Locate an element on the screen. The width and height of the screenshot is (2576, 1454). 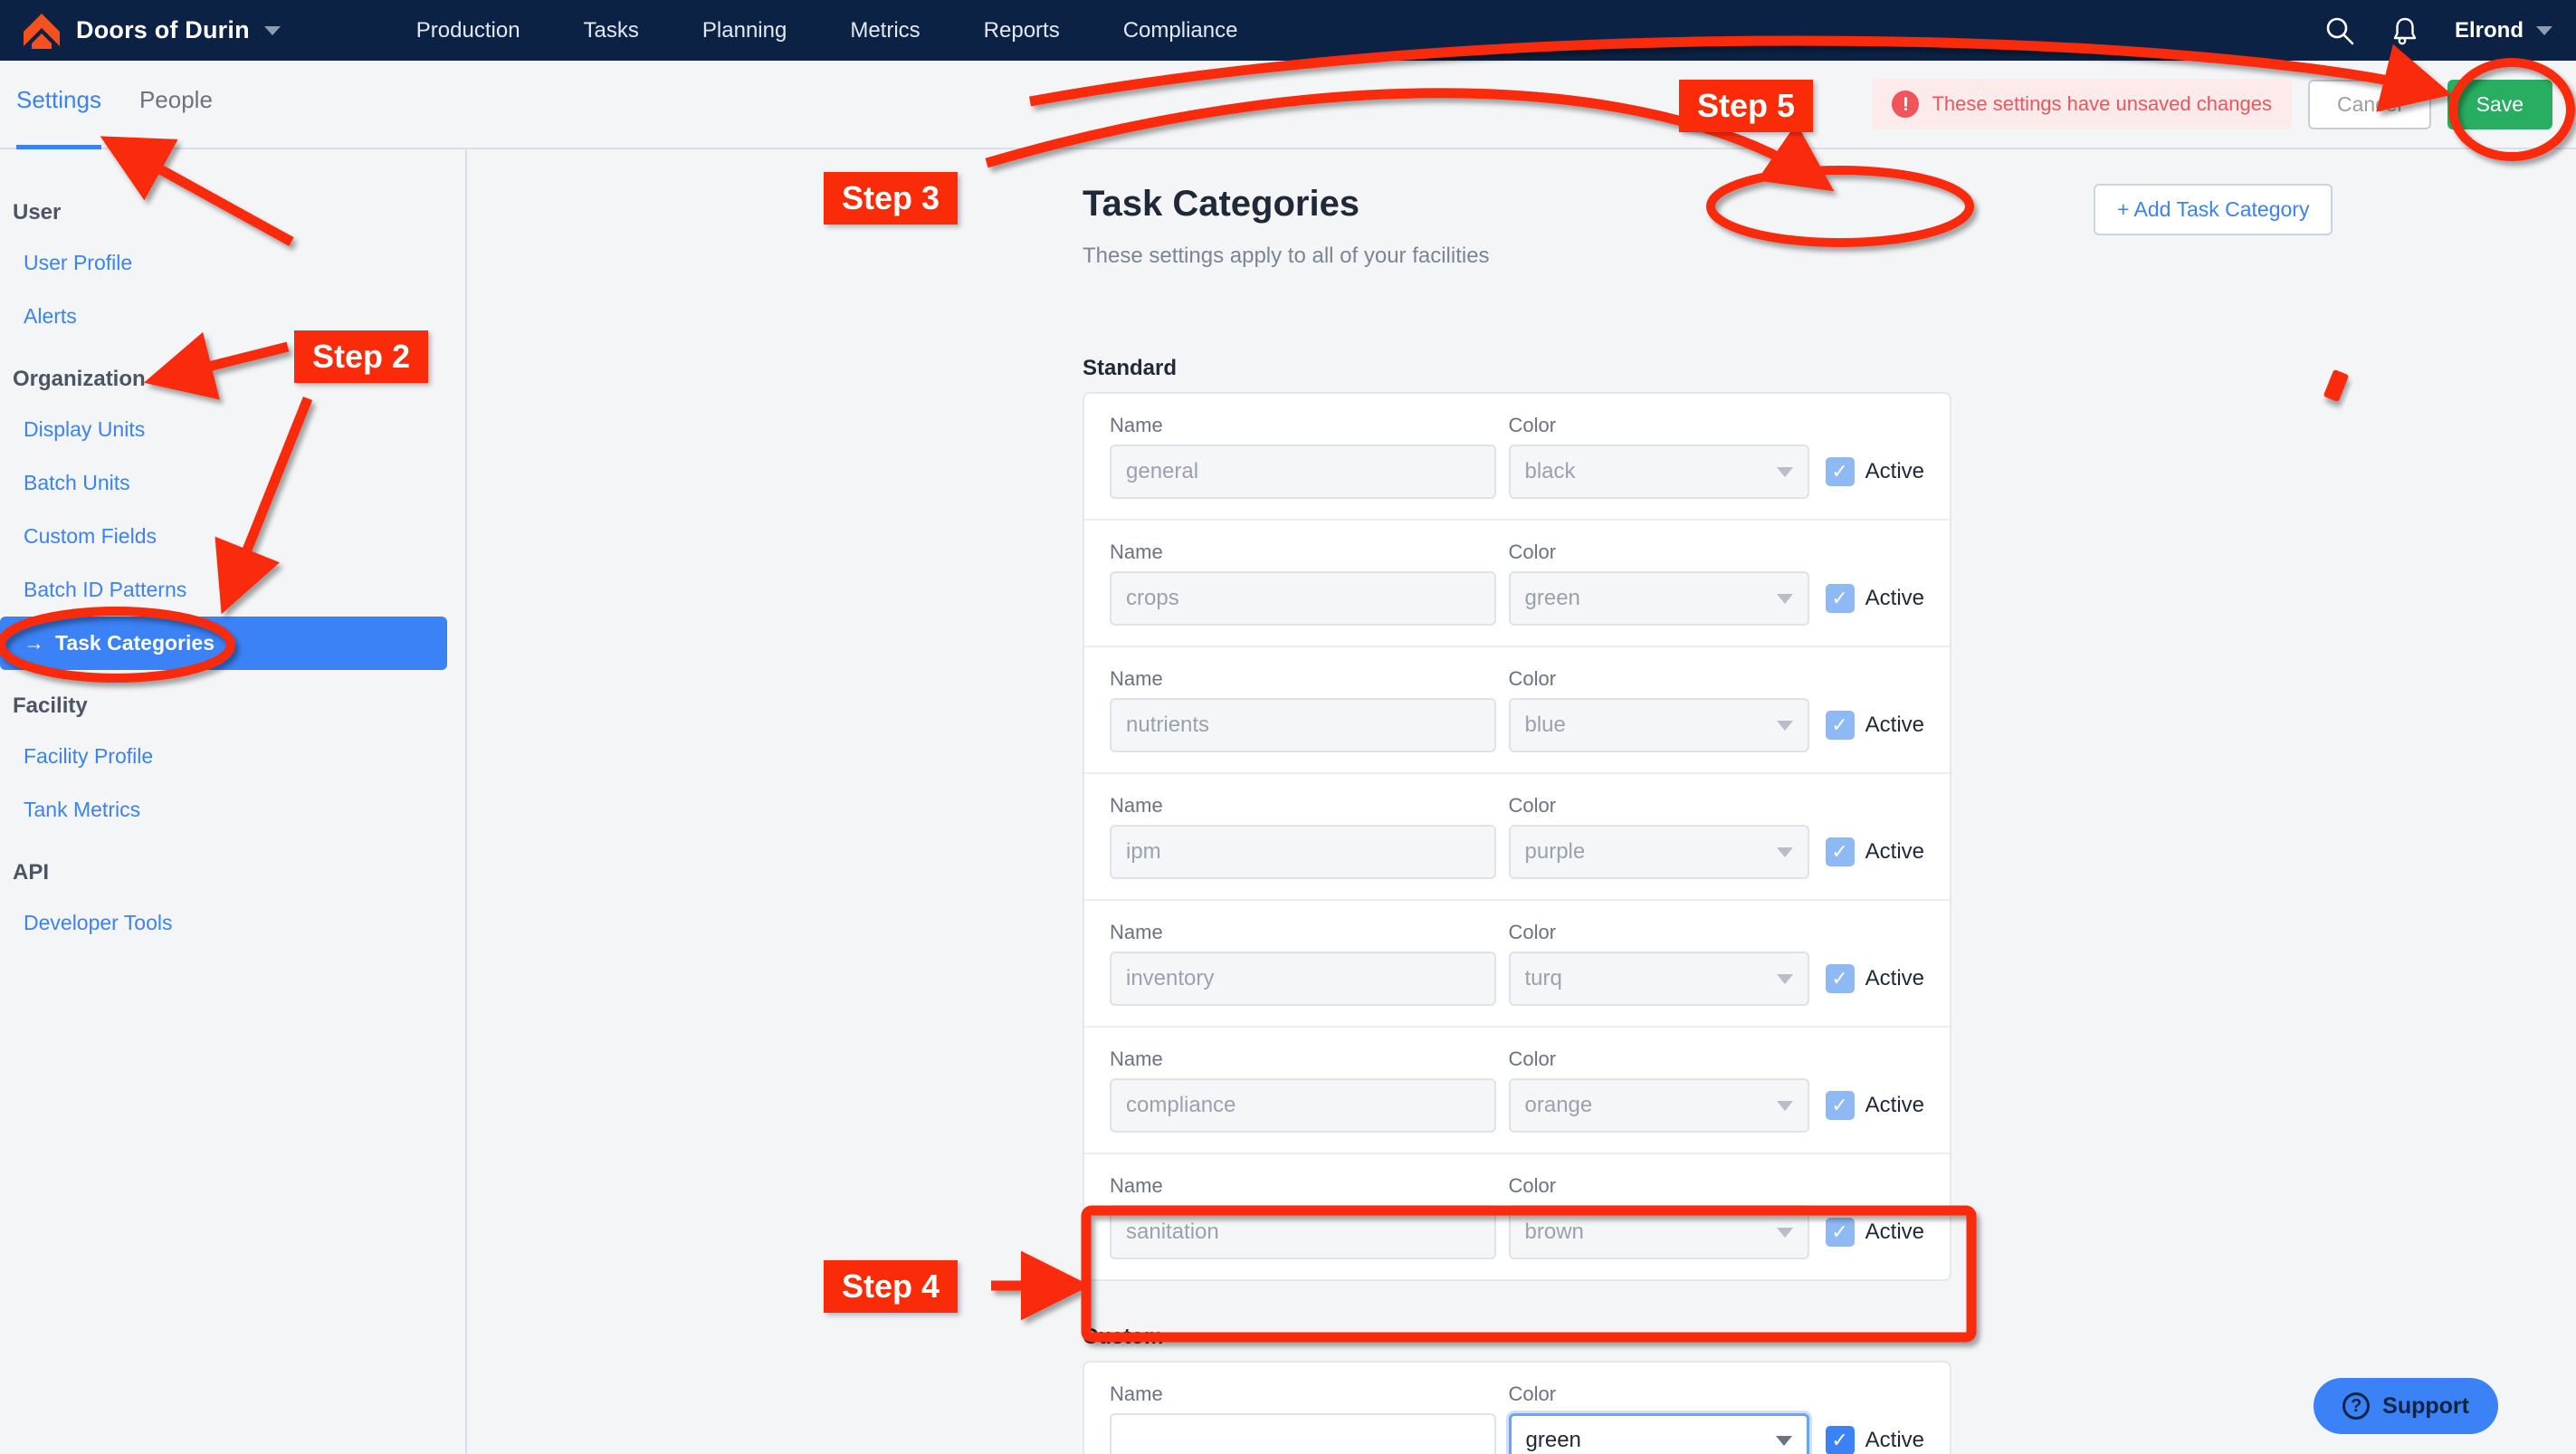
category-color-select: brown is located at coordinates (1658, 1232).